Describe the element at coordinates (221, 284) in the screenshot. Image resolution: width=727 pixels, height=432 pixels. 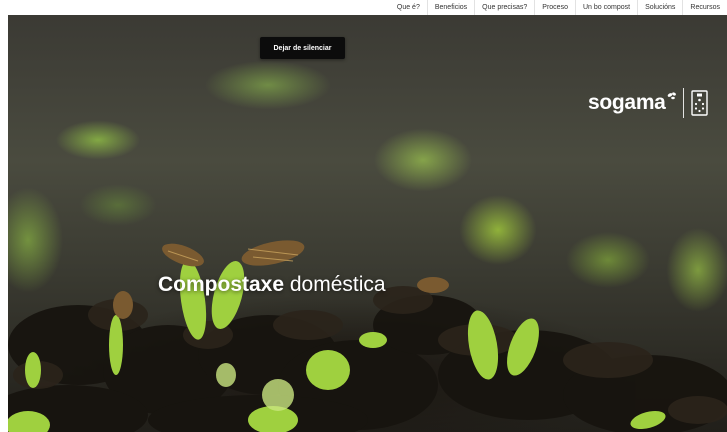
I see `hero-title-bold: Compostaxe` at that location.